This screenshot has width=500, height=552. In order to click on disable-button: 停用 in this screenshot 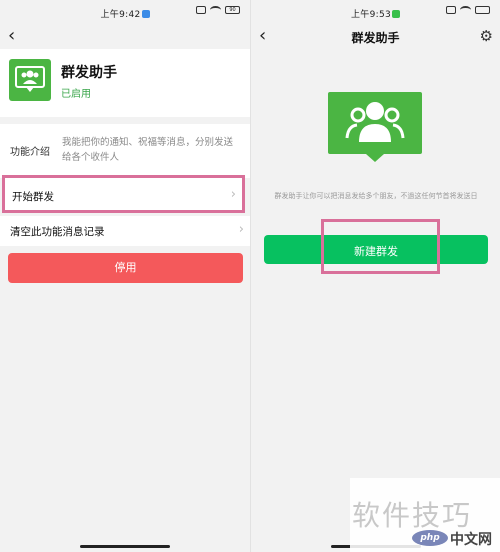, I will do `click(125, 268)`.